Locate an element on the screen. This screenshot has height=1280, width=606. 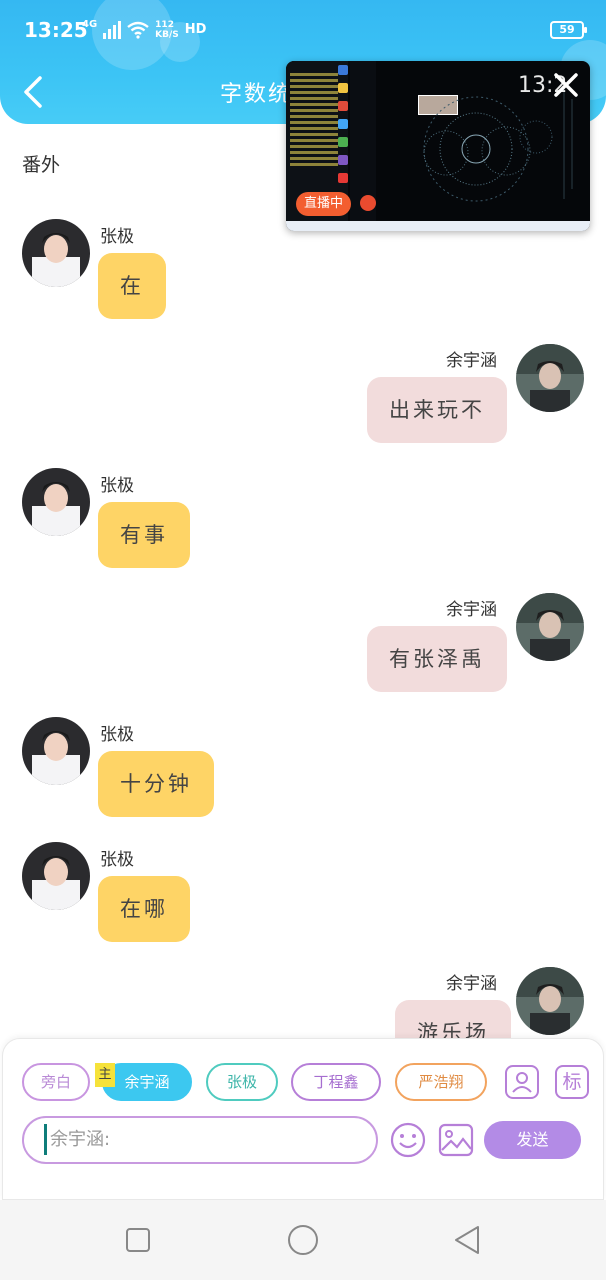
net-speed-value: 112 is located at coordinates (164, 25).